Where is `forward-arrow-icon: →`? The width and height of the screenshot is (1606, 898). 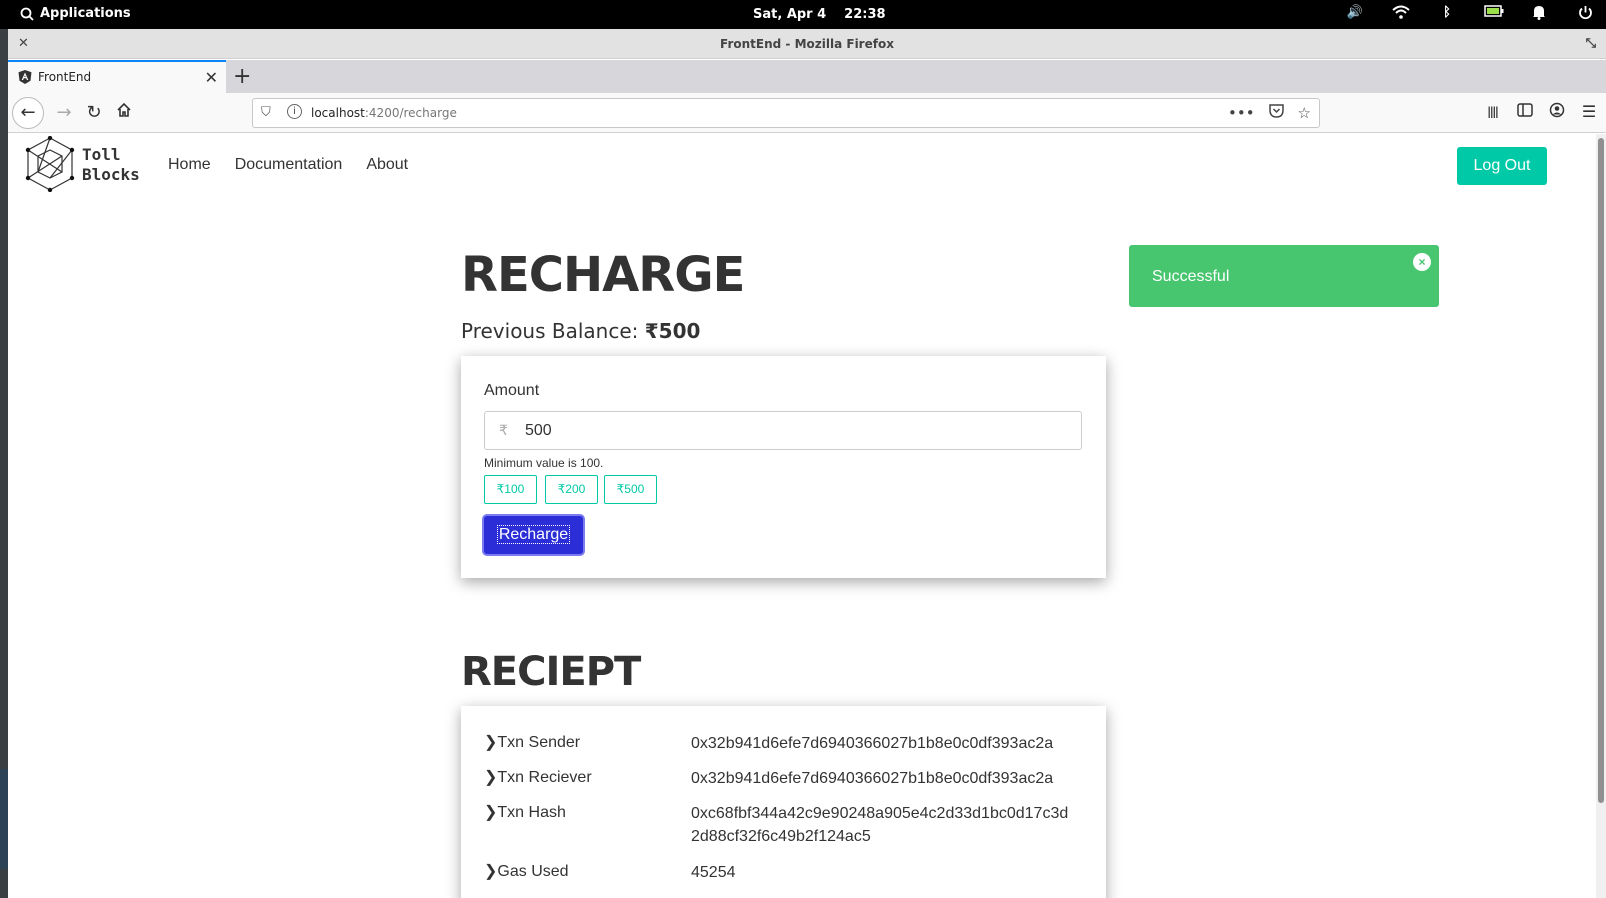 forward-arrow-icon: → is located at coordinates (64, 113).